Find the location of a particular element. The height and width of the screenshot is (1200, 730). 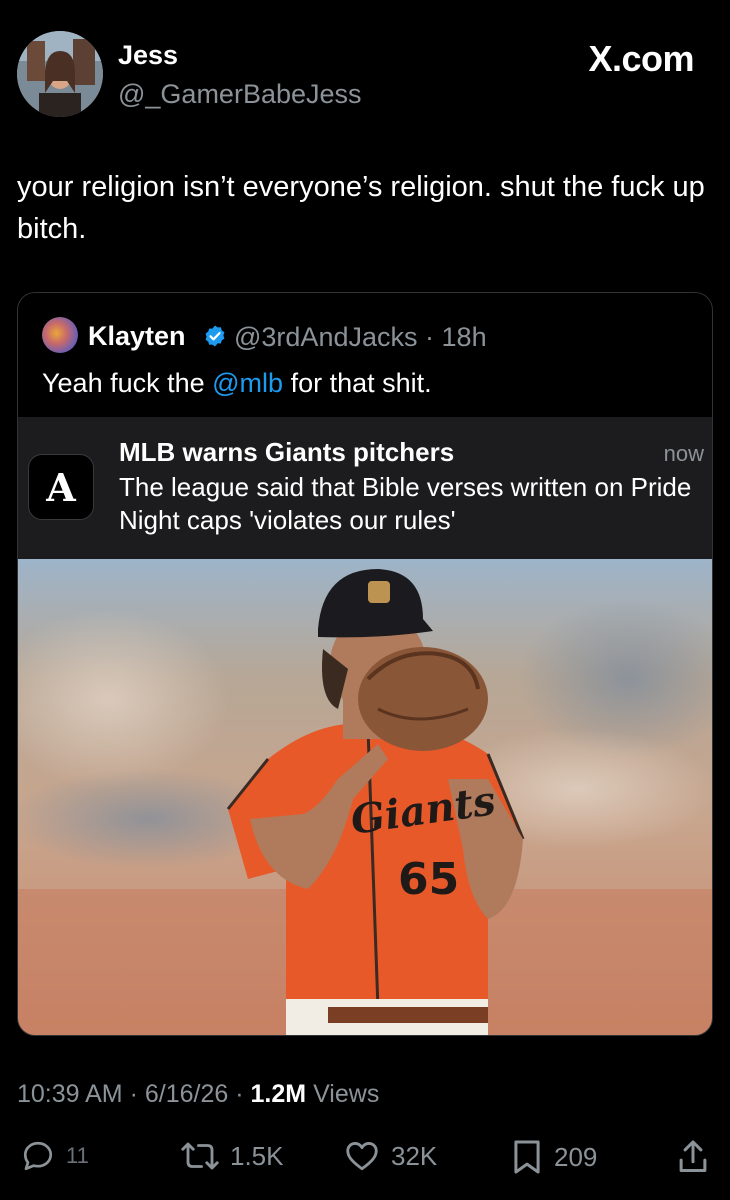

author-display-name: Jess is located at coordinates (148, 55).